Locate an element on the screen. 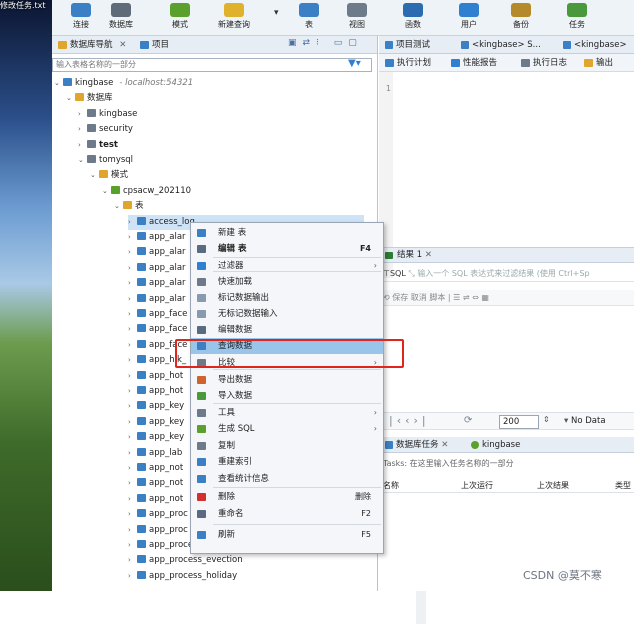 This screenshot has height=624, width=634. tree-root-connection: ⌄ kingbase - localhost:54321 is located at coordinates (123, 83).